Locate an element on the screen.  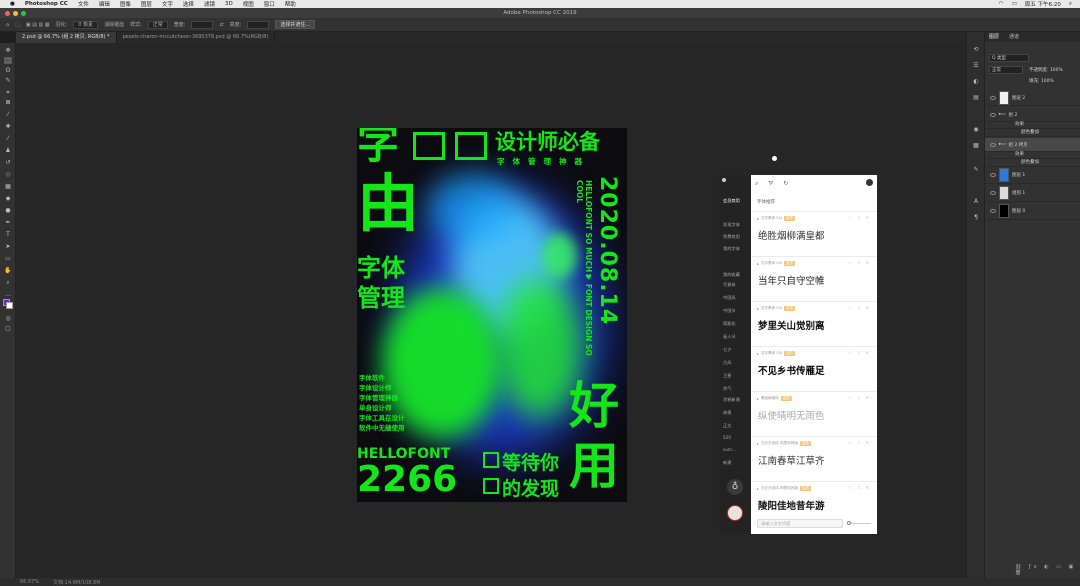
zoom-level: 66.67% is located at coordinates (29, 582).